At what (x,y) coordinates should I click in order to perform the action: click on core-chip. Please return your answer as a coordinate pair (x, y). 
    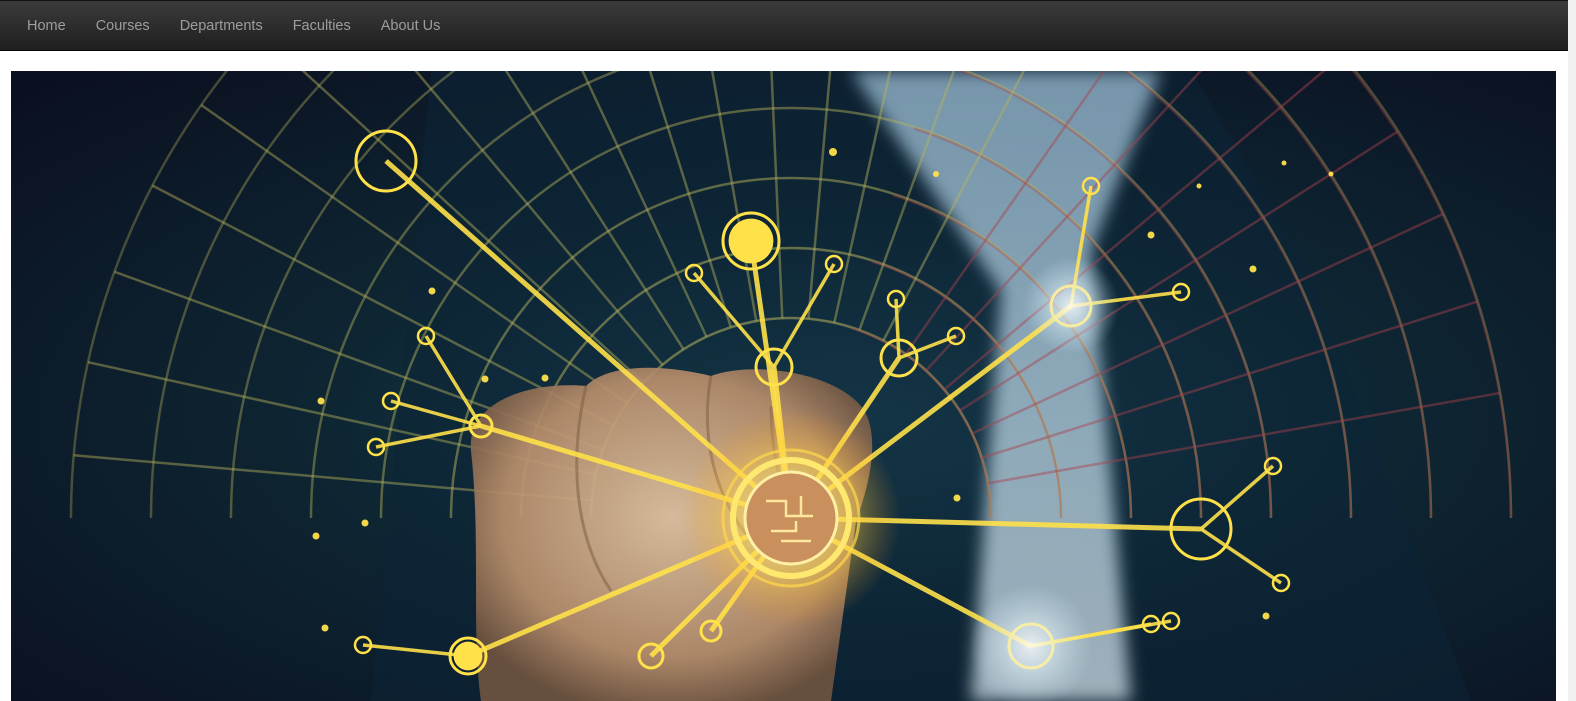
    Looking at the image, I should click on (791, 518).